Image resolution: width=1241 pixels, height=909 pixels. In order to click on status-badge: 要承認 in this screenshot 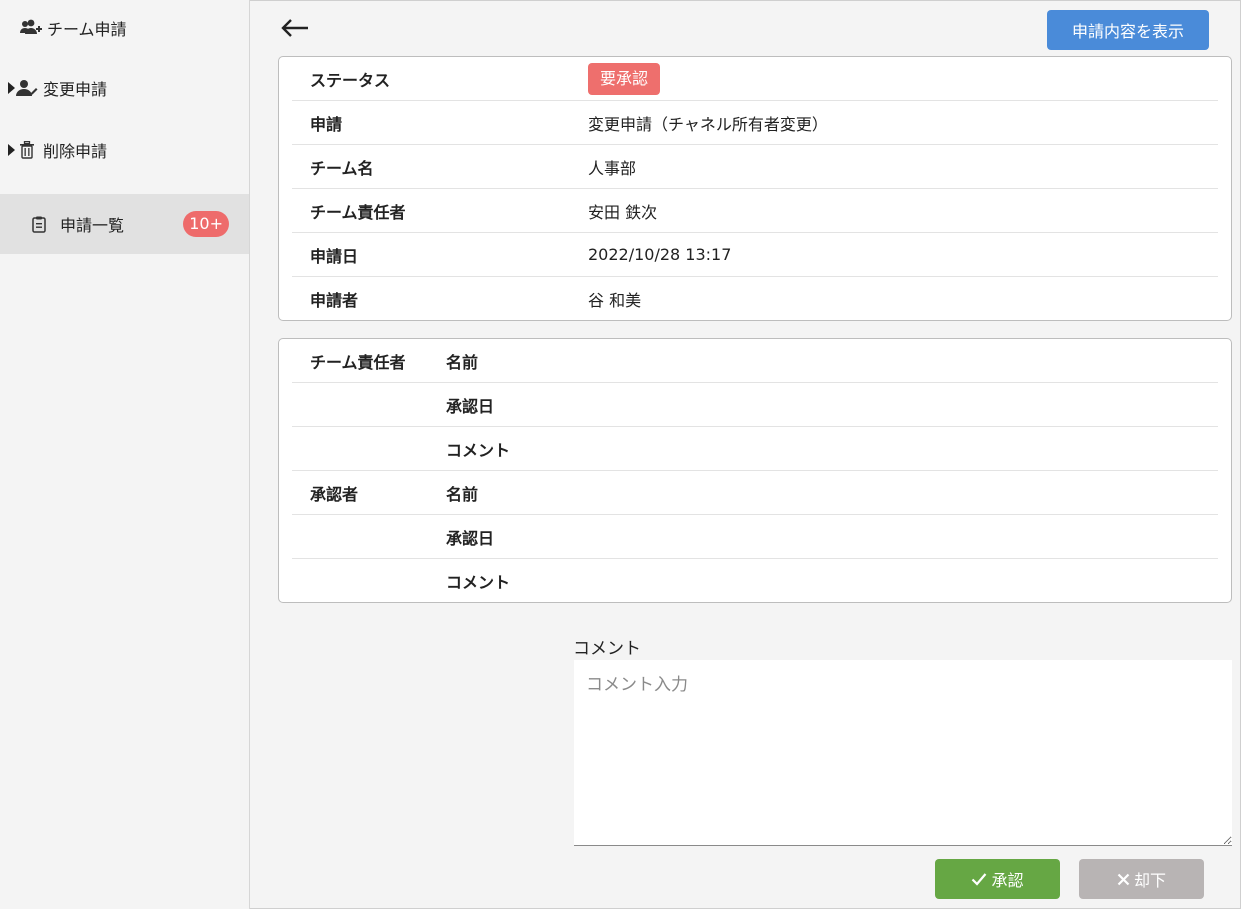, I will do `click(624, 78)`.